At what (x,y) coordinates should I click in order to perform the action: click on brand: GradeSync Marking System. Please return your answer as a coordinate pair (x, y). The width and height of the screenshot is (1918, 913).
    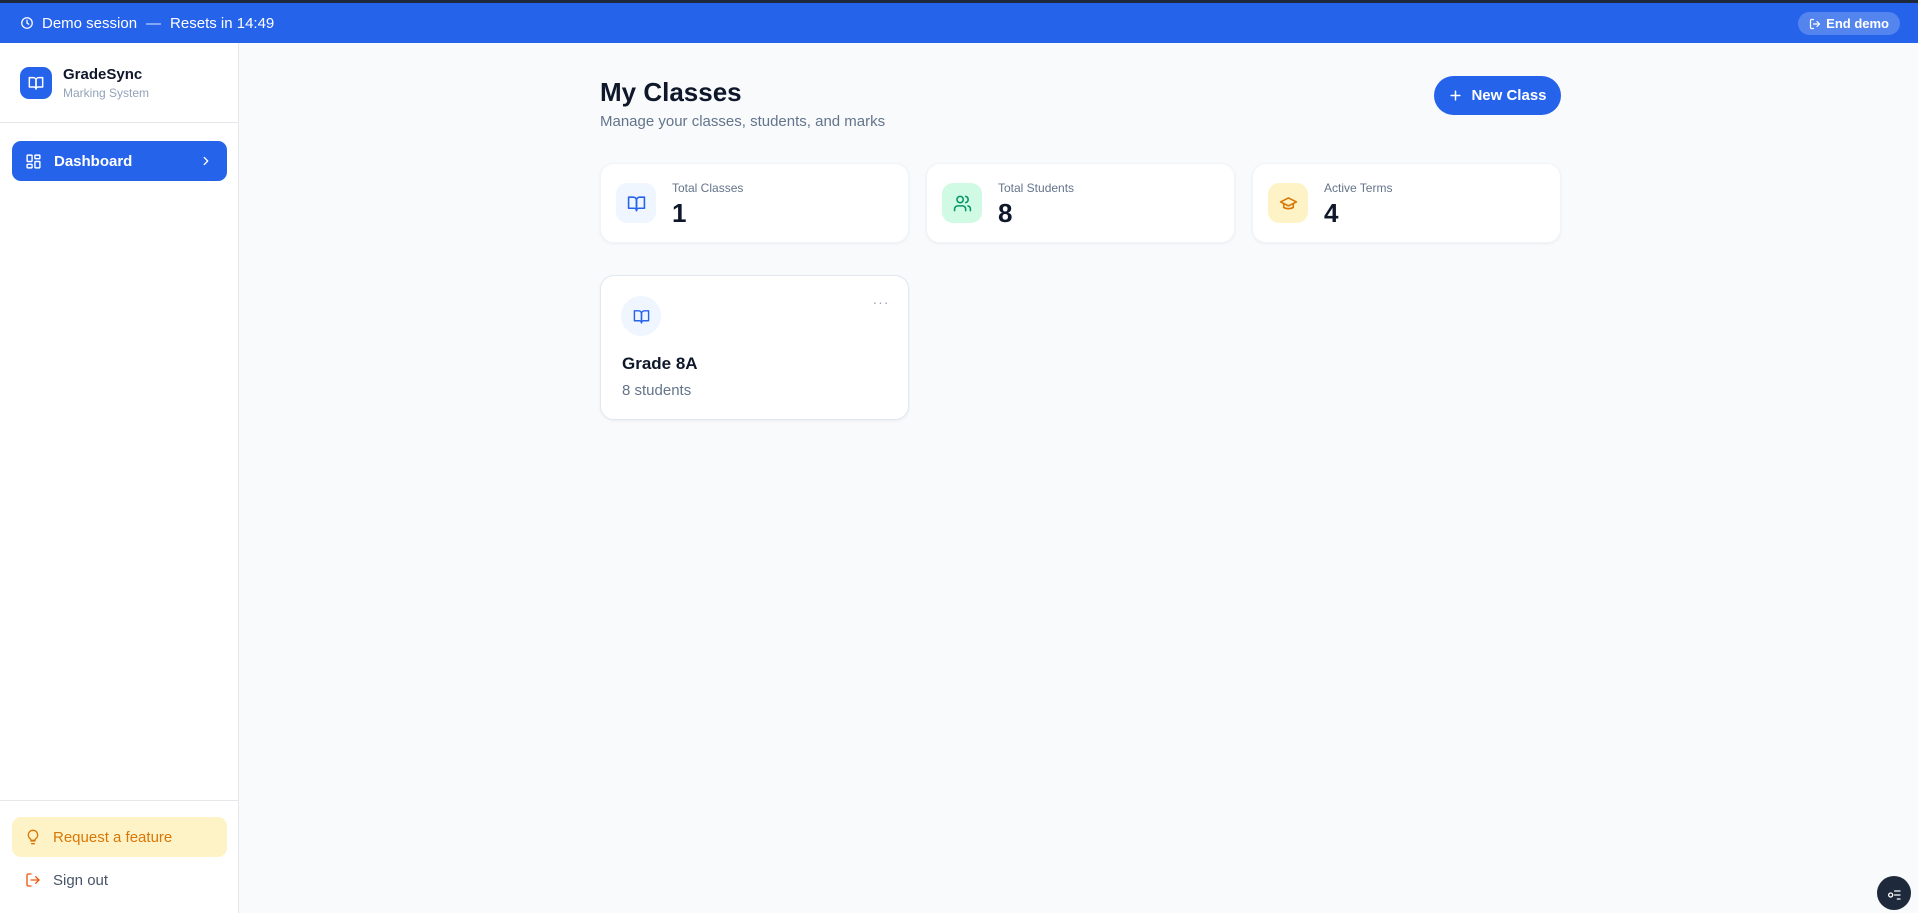
    Looking at the image, I should click on (119, 83).